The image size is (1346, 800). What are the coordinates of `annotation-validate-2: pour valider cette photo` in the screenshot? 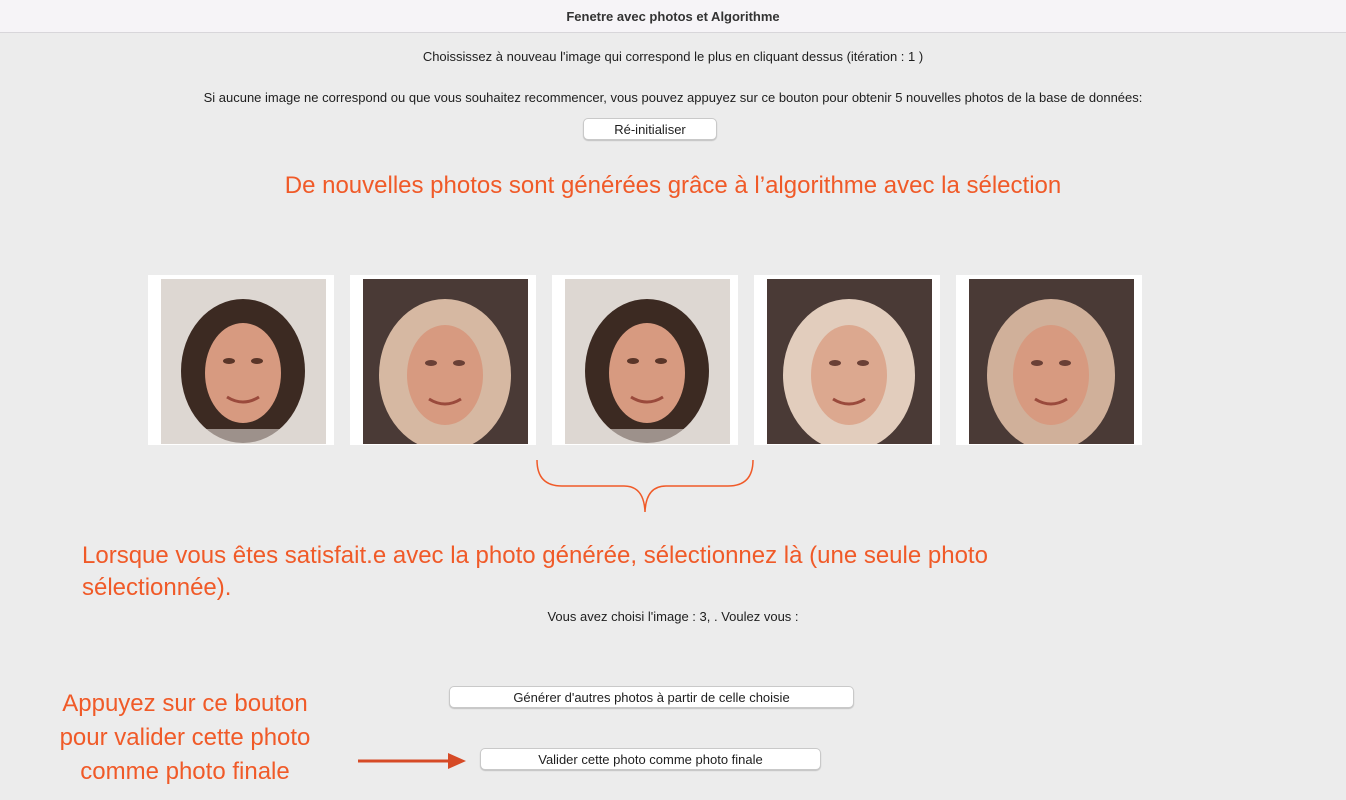 It's located at (185, 737).